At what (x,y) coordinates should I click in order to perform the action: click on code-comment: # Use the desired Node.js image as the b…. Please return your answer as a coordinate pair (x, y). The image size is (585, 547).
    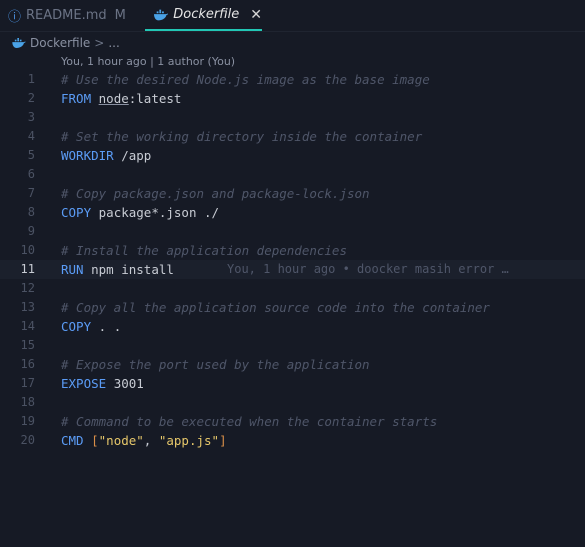
    Looking at the image, I should click on (245, 79).